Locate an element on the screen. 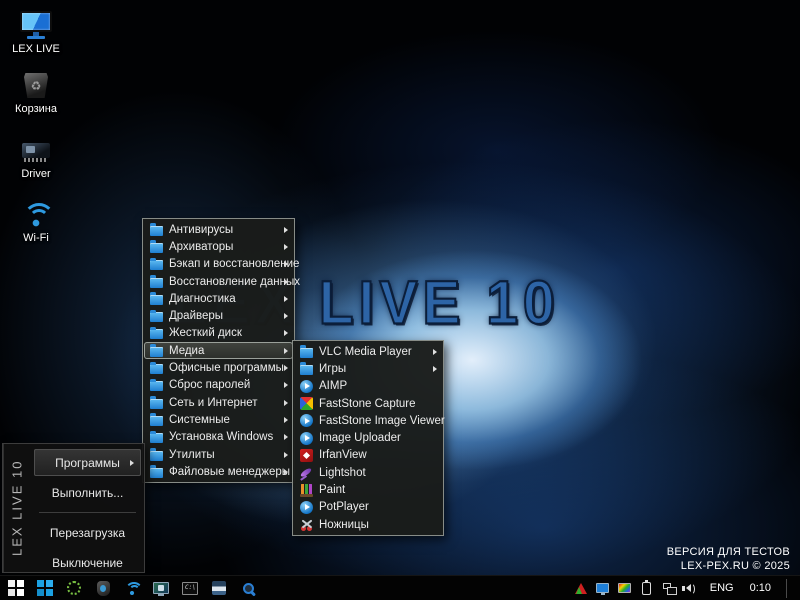  disk-icon is located at coordinates (219, 588).